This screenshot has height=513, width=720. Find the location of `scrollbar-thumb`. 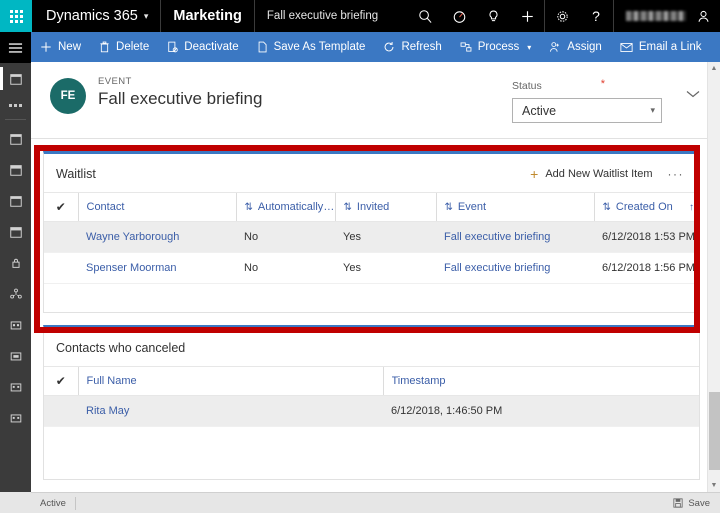

scrollbar-thumb is located at coordinates (714, 431).